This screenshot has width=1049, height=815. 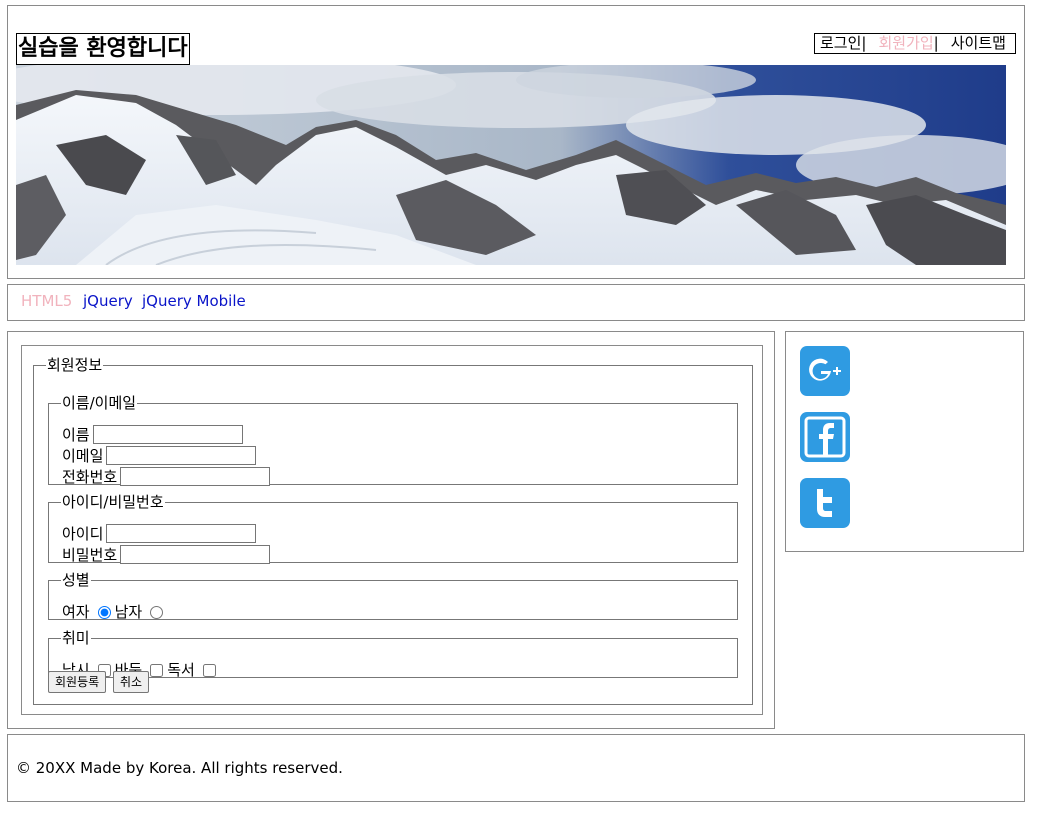 I want to click on join-label: 회원가입, so click(x=906, y=43).